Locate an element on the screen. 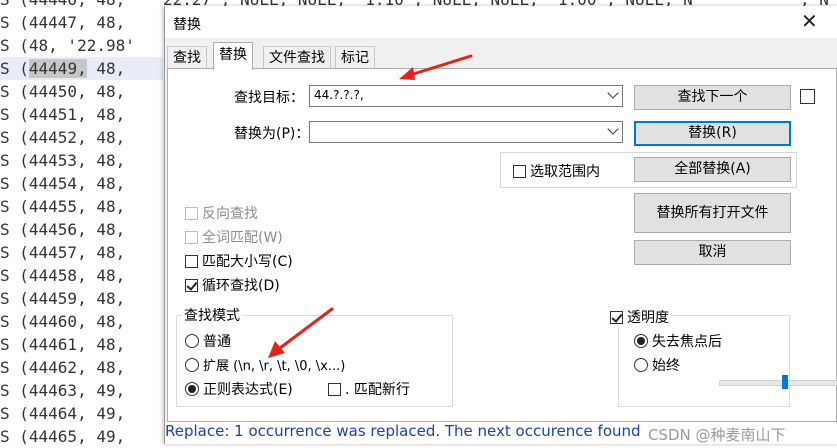  in-selection-checkbox: 选取范围内 is located at coordinates (556, 171).